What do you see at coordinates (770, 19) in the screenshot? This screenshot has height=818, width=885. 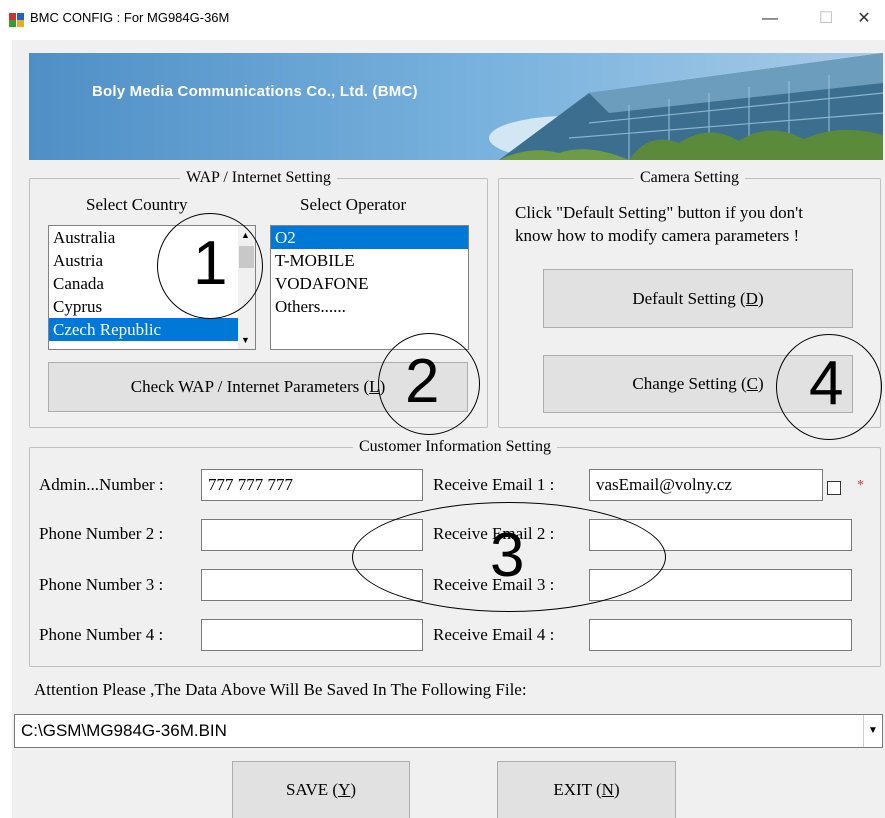 I see `minimize-button: —` at bounding box center [770, 19].